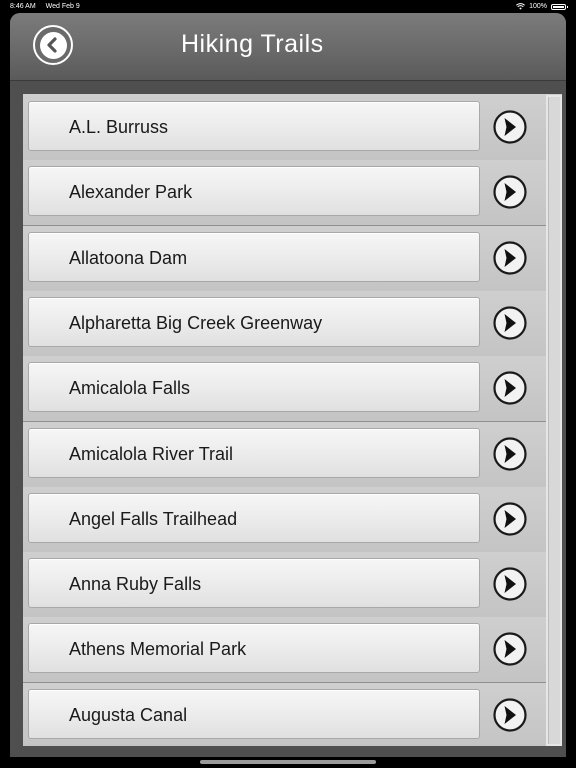 Image resolution: width=576 pixels, height=768 pixels. Describe the element at coordinates (196, 322) in the screenshot. I see `trail-name: Alpharetta Big Creek Greenway` at that location.